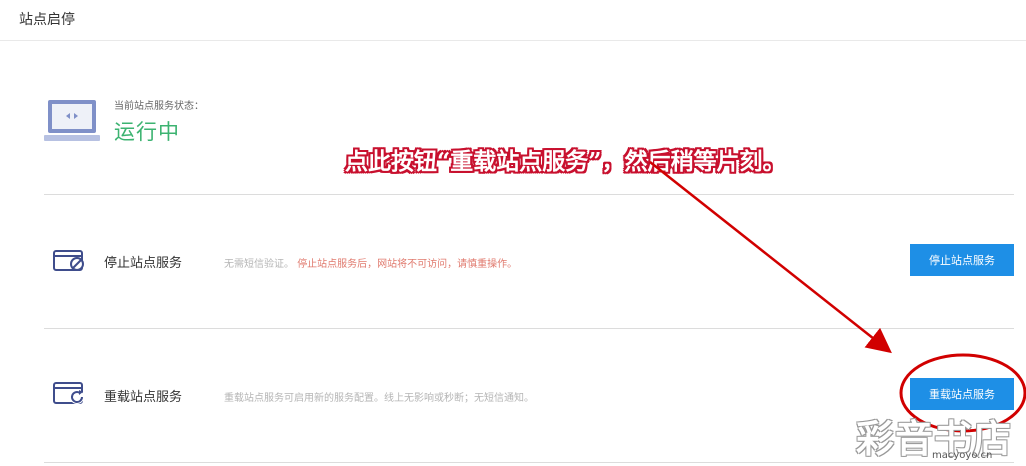 The image size is (1026, 466). I want to click on annotation-arrow, so click(770, 257).